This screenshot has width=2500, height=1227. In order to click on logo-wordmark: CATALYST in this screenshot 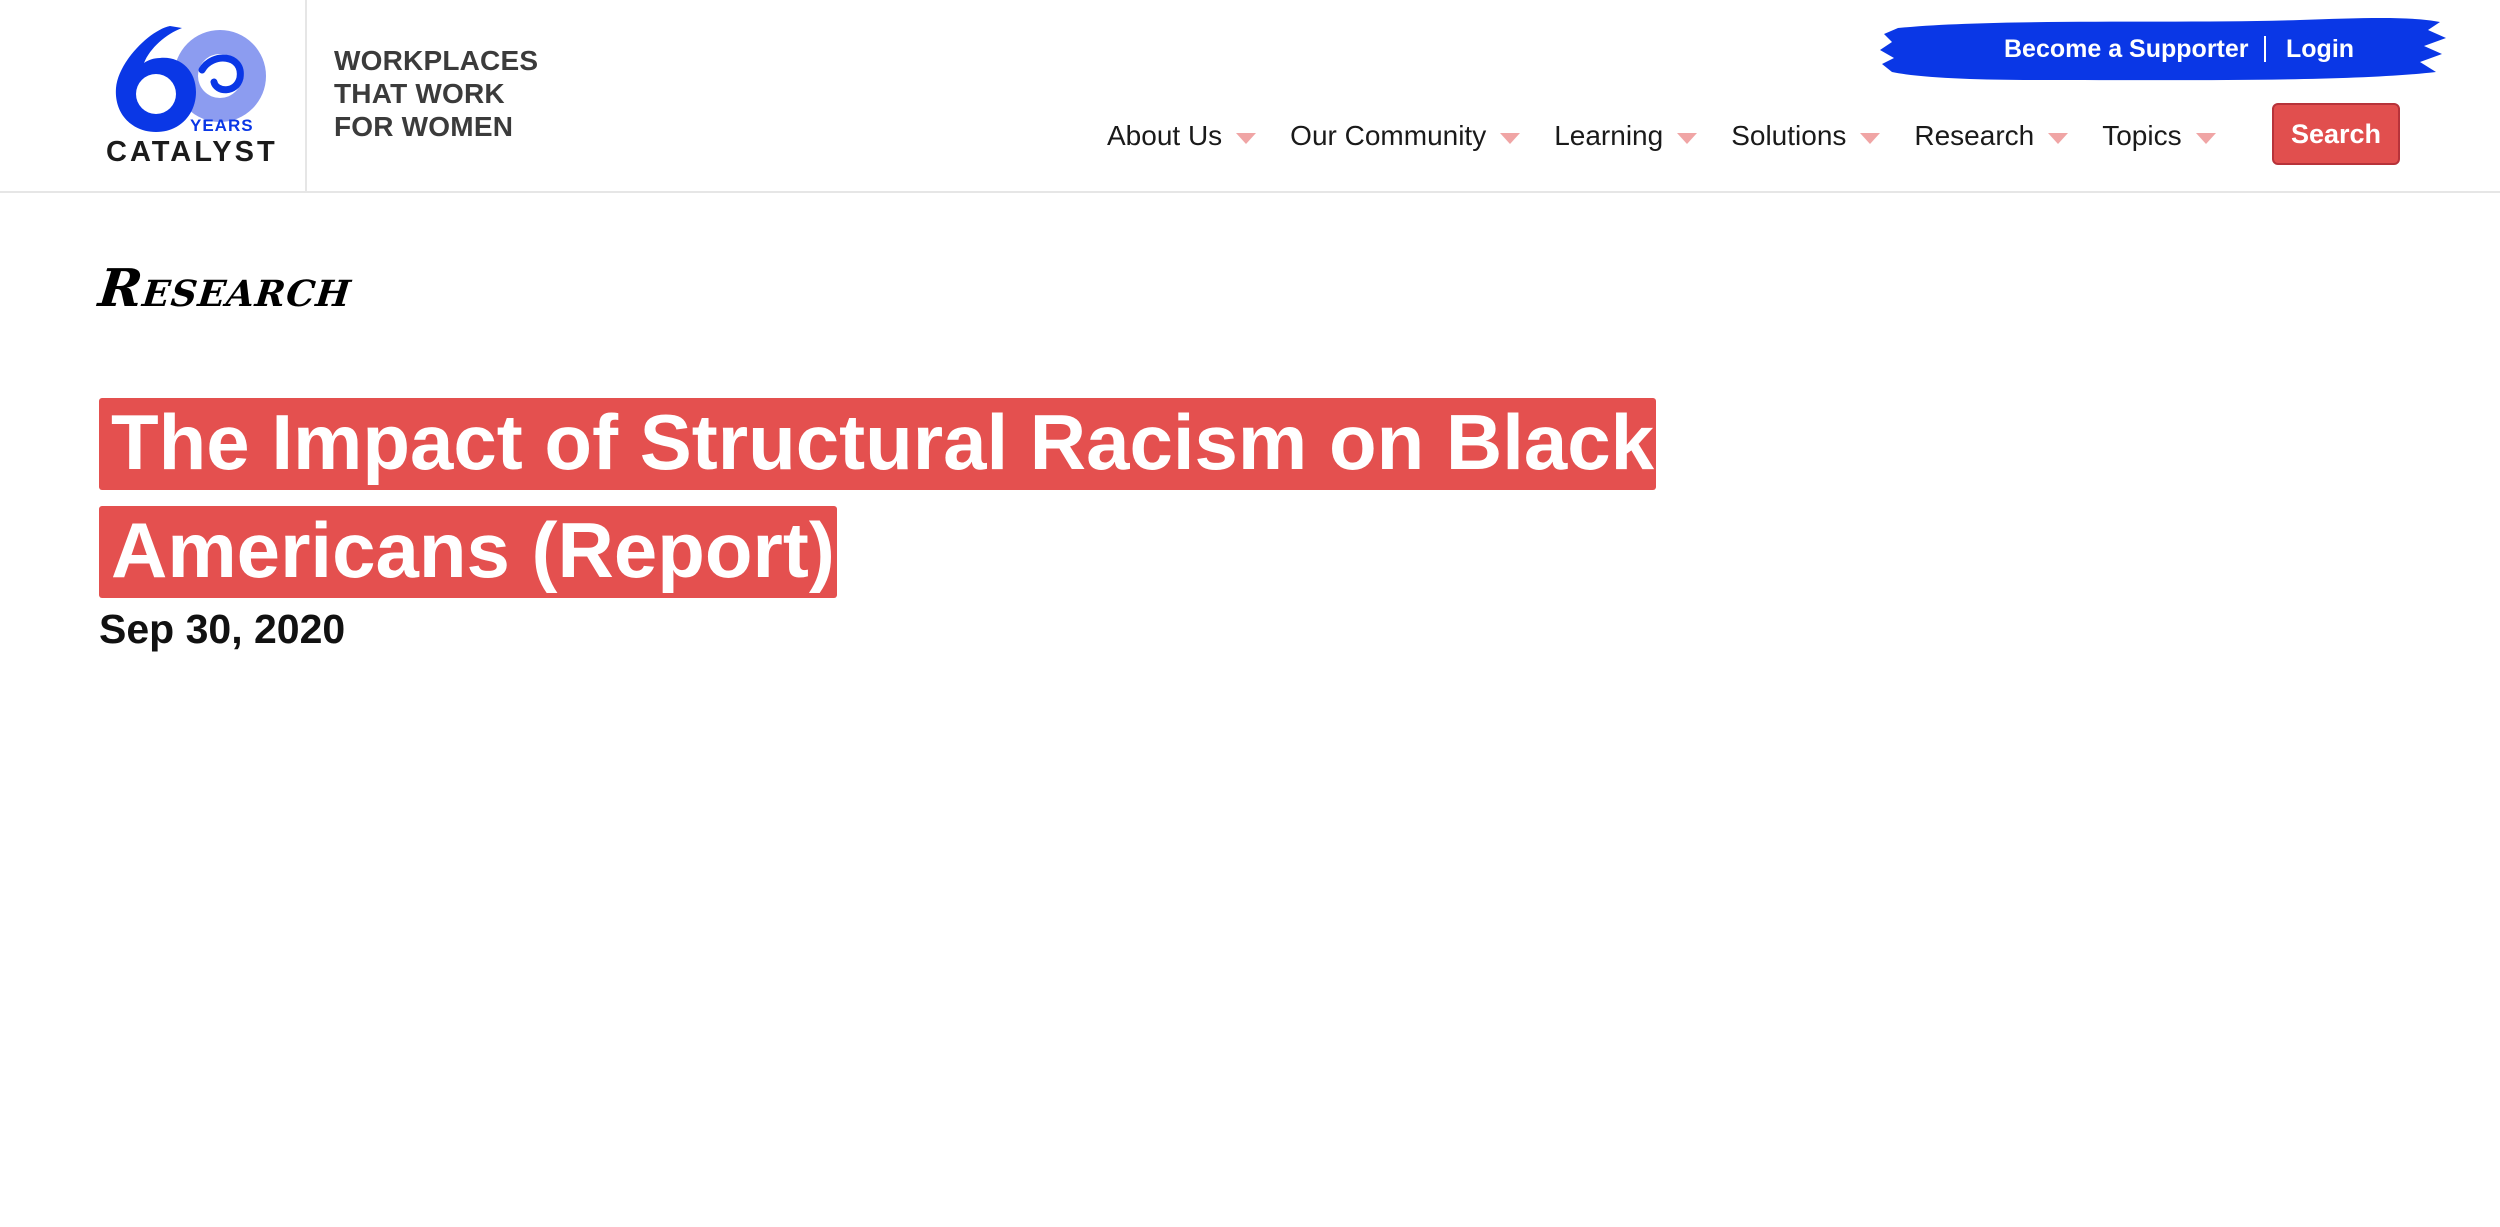, I will do `click(192, 152)`.